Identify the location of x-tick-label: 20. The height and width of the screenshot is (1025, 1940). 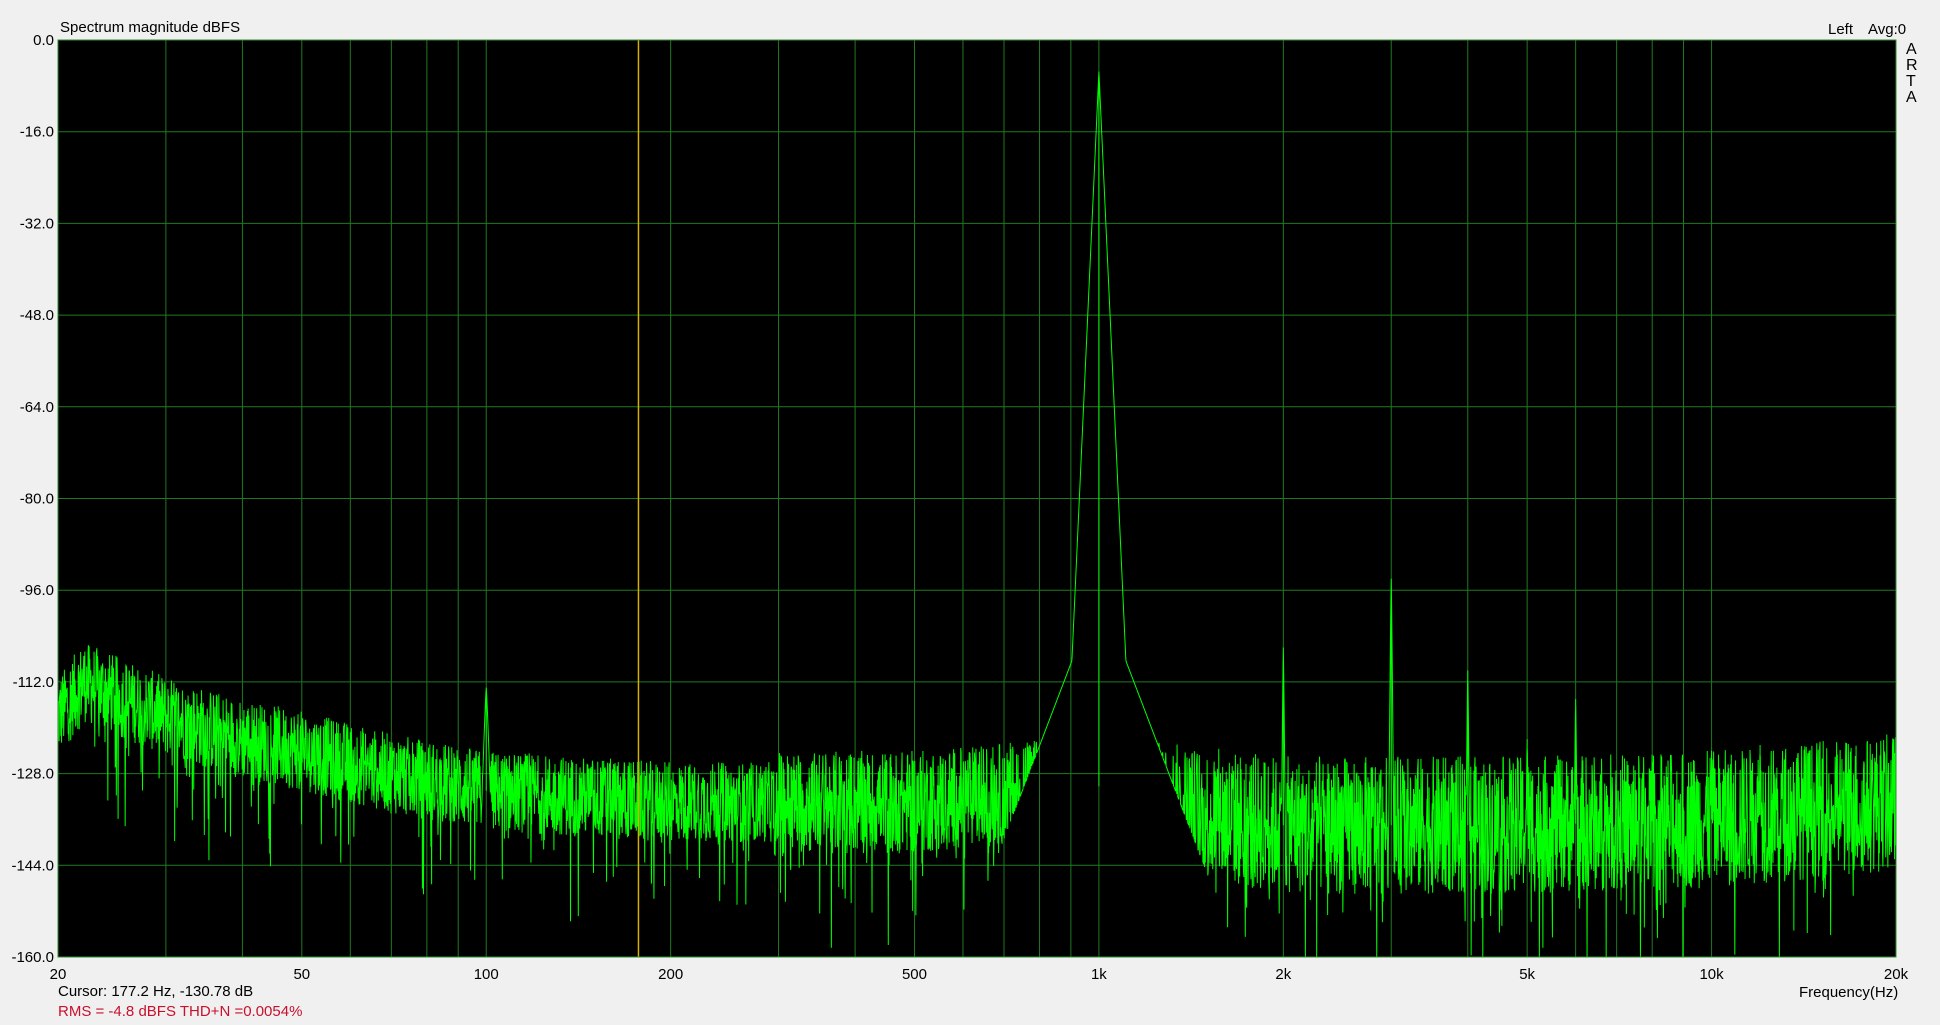
(58, 974).